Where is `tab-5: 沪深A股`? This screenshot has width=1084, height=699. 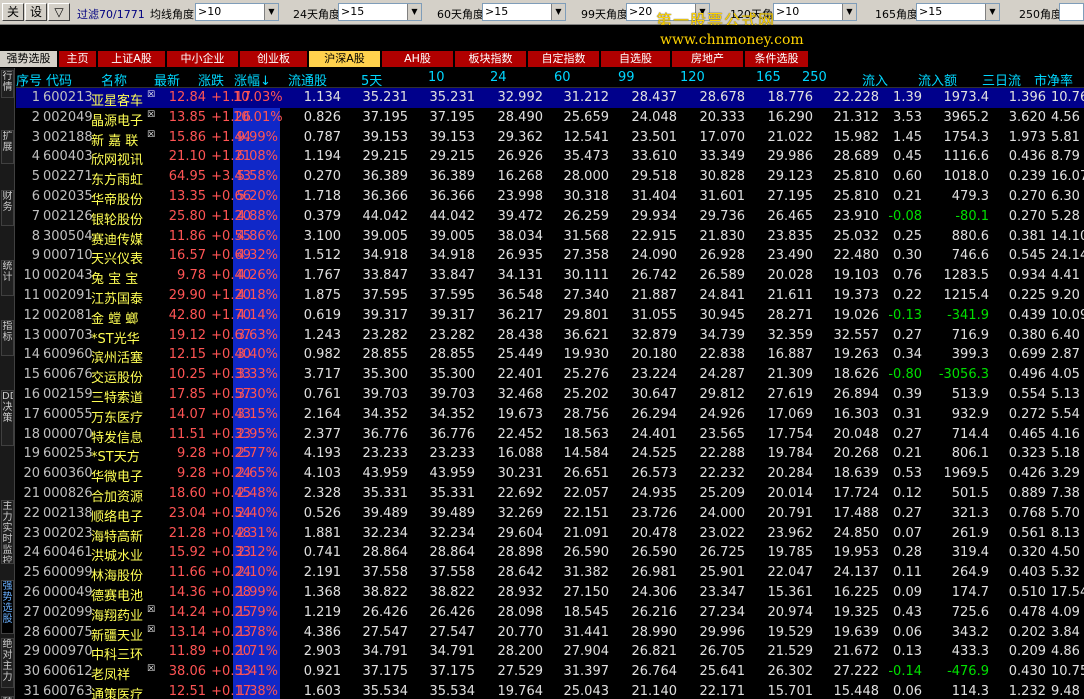 tab-5: 沪深A股 is located at coordinates (344, 59).